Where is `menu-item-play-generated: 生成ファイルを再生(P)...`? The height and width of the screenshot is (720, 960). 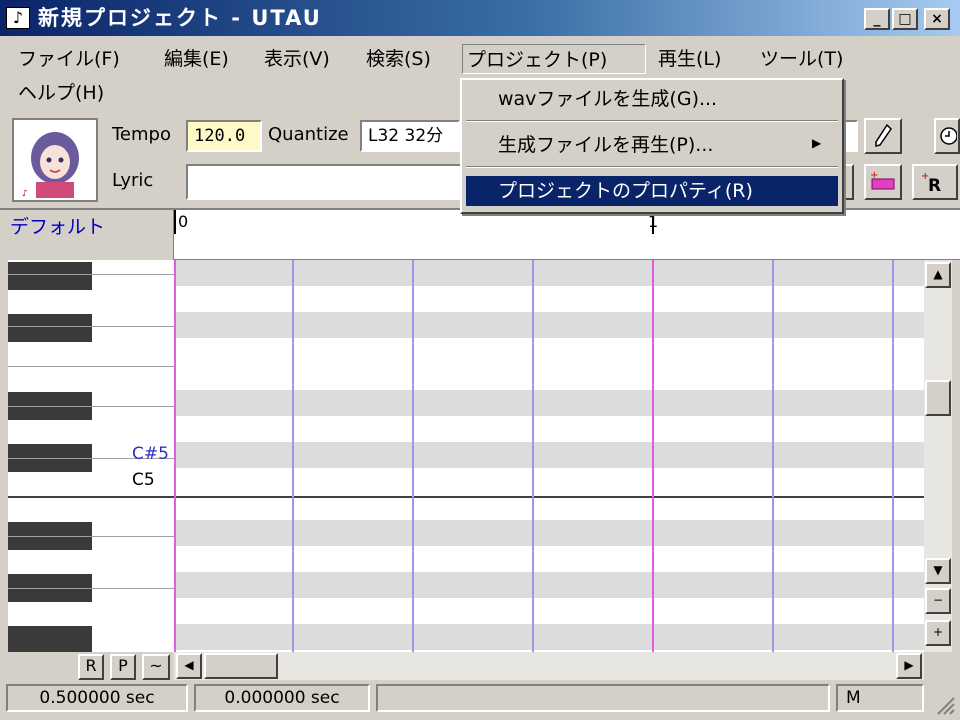
menu-item-play-generated: 生成ファイルを再生(P)... is located at coordinates (652, 145).